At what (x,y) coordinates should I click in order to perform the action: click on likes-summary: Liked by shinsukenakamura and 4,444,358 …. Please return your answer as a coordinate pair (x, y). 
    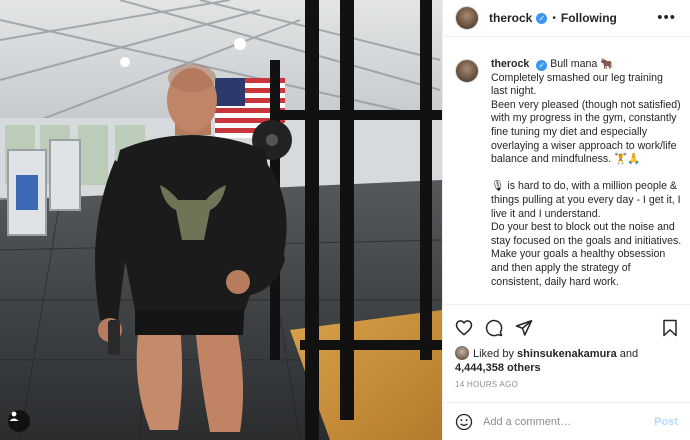
    Looking at the image, I should click on (568, 360).